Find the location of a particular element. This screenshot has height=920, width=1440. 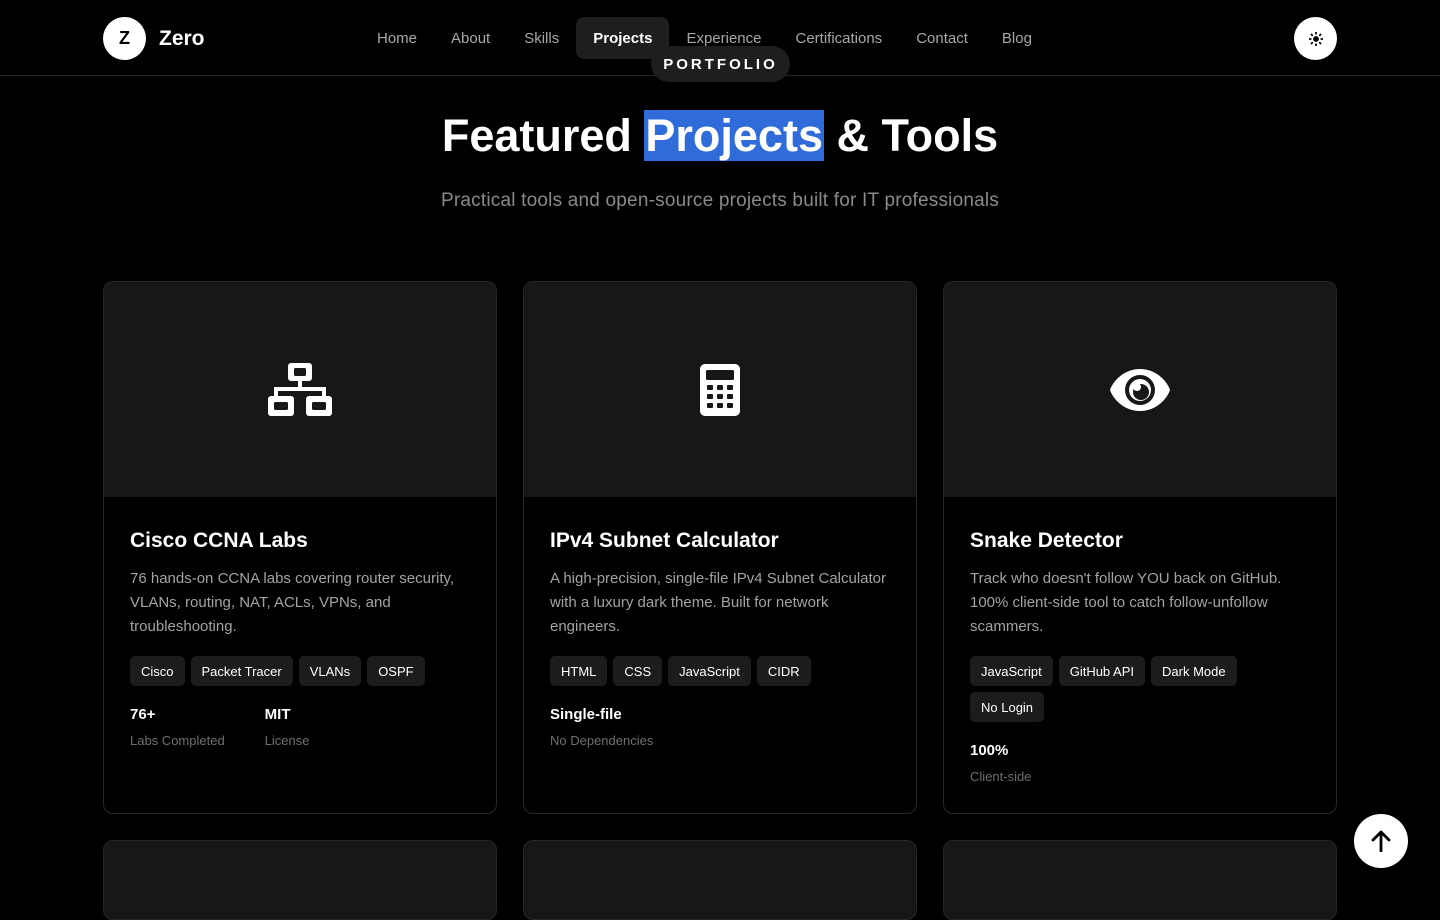

project-stats: 76+ Labs Completed MIT License is located at coordinates (300, 726).